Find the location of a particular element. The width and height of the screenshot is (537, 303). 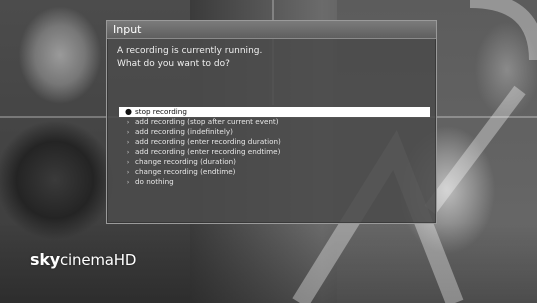

option-label: add recording (enter recording endtime) is located at coordinates (208, 151).